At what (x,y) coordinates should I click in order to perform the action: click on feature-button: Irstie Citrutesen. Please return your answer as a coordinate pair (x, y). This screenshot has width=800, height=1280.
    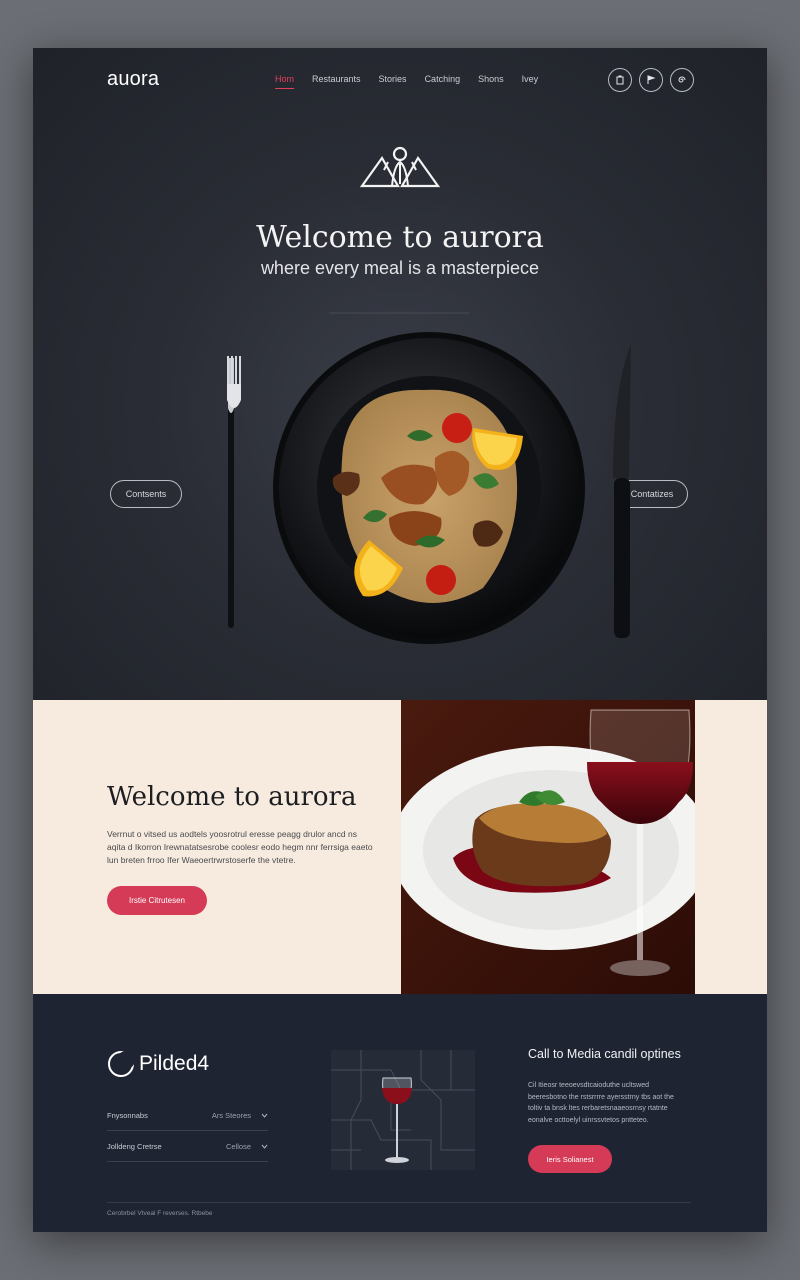
    Looking at the image, I should click on (157, 900).